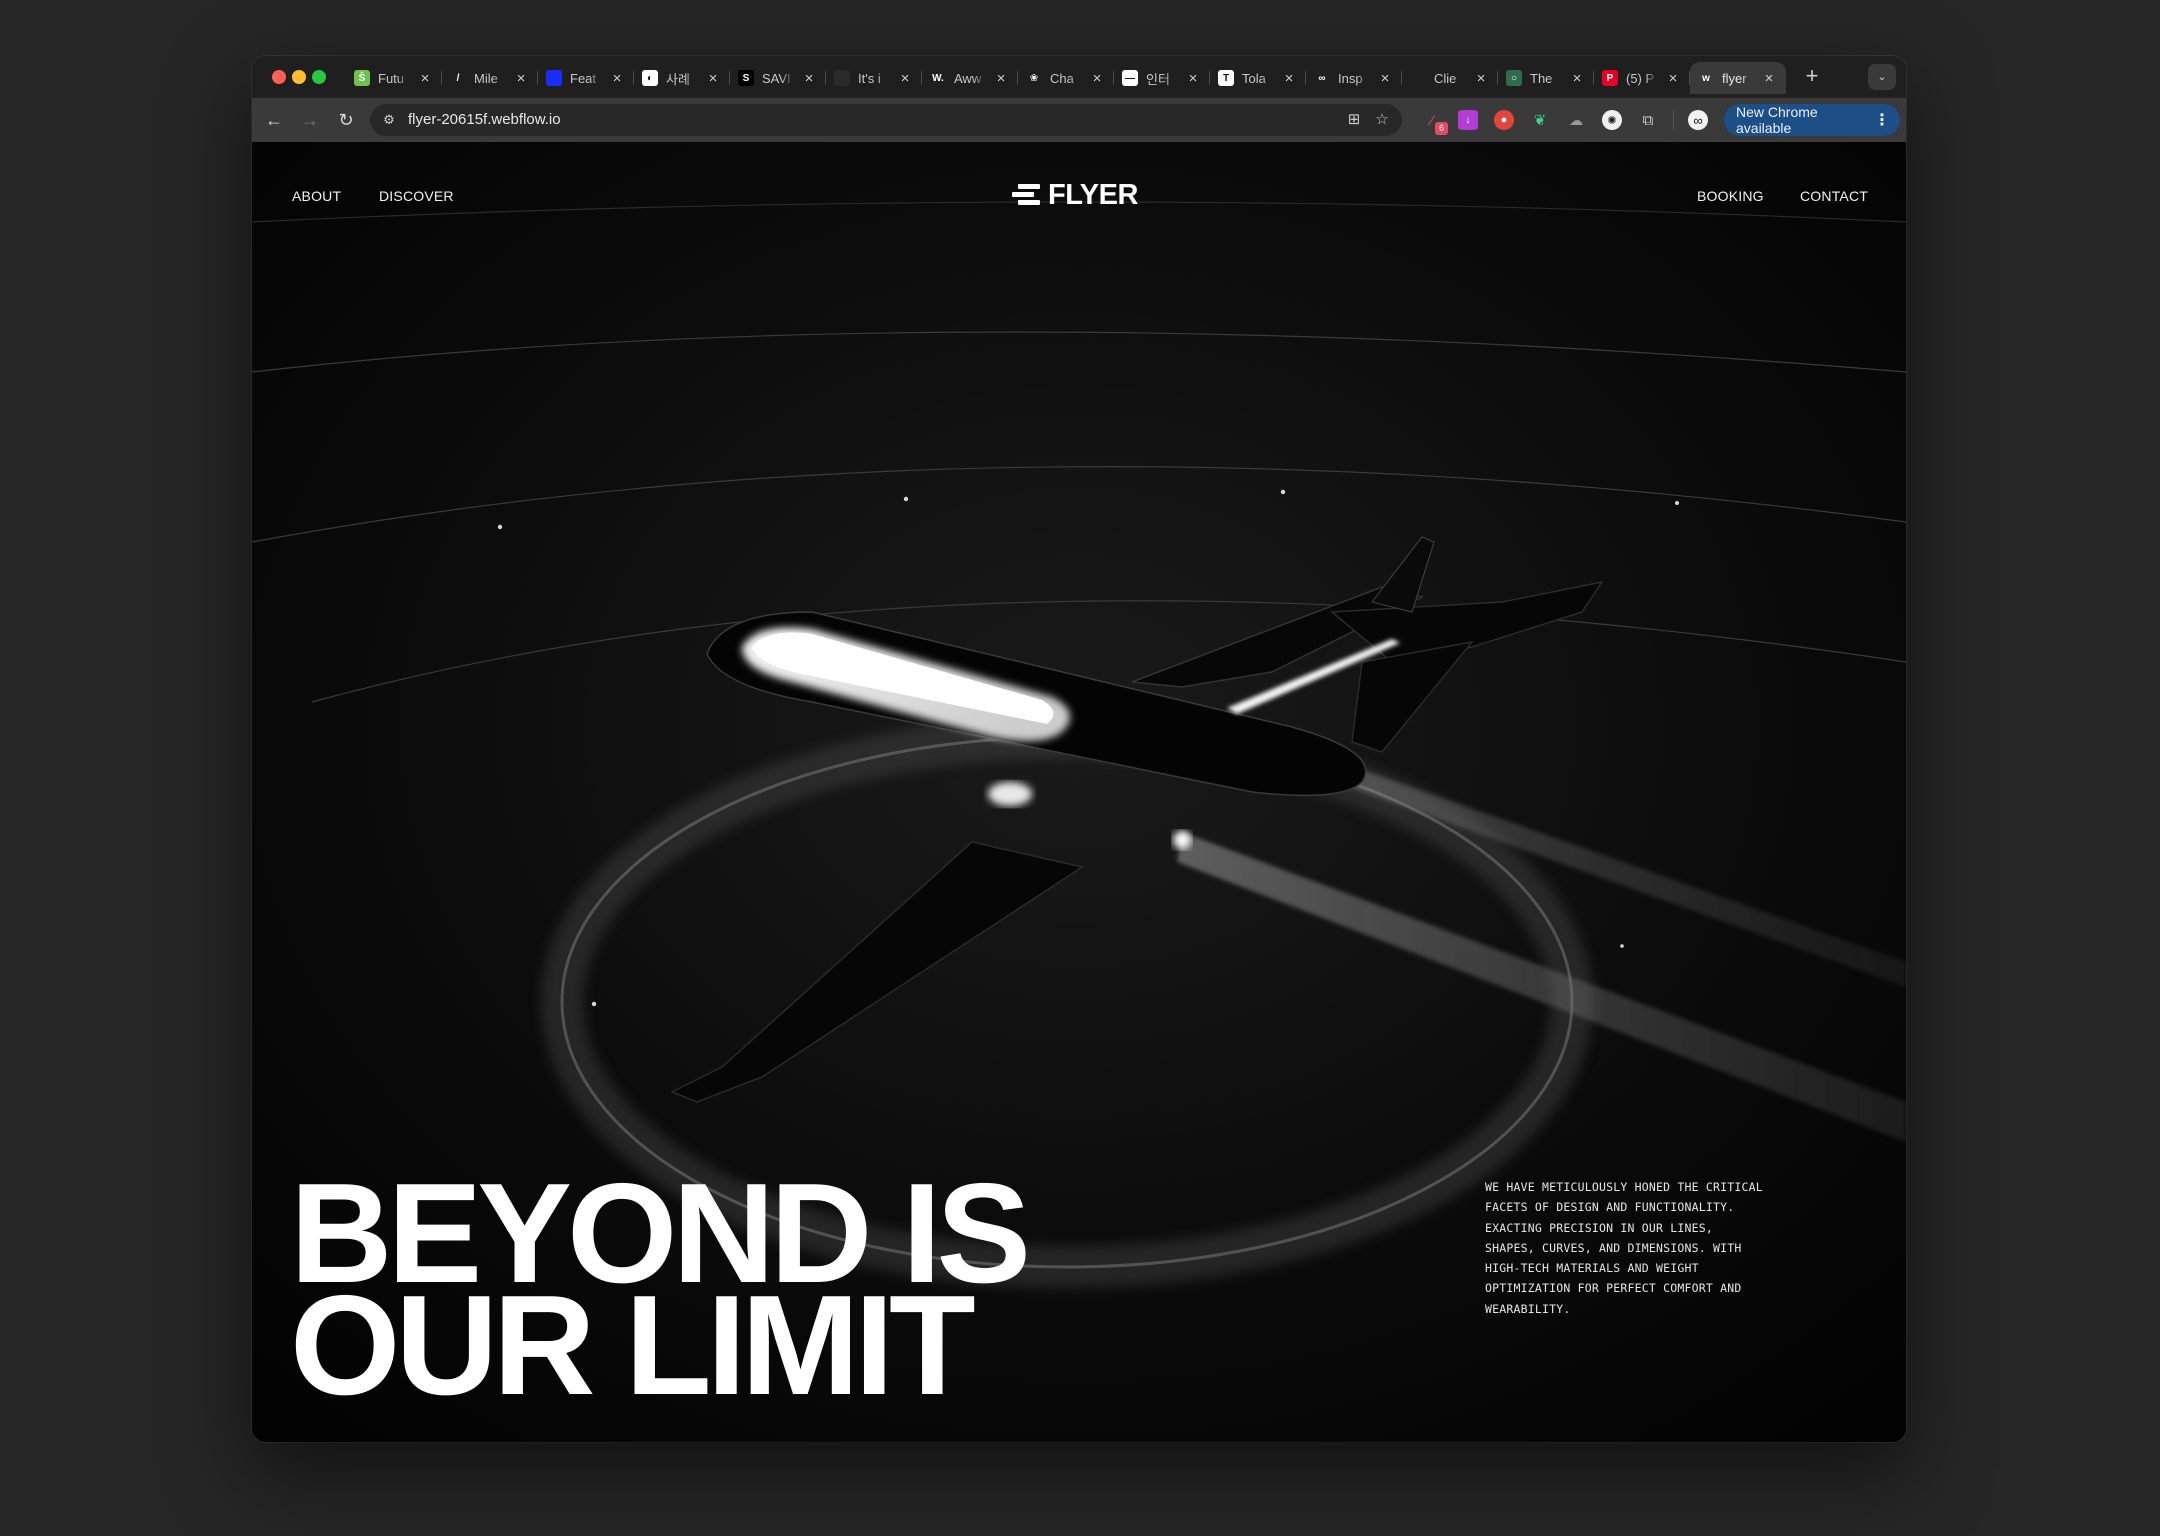  I want to click on infinity-icon: ∞, so click(1322, 78).